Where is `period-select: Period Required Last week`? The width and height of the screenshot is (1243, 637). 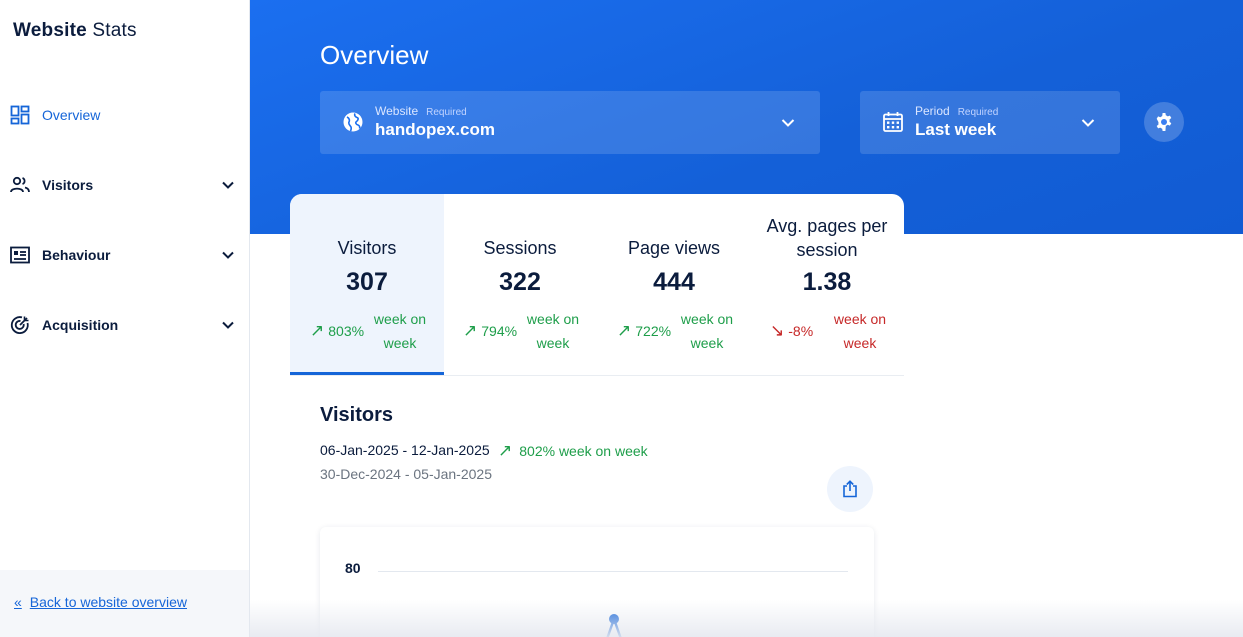
period-select: Period Required Last week is located at coordinates (990, 122).